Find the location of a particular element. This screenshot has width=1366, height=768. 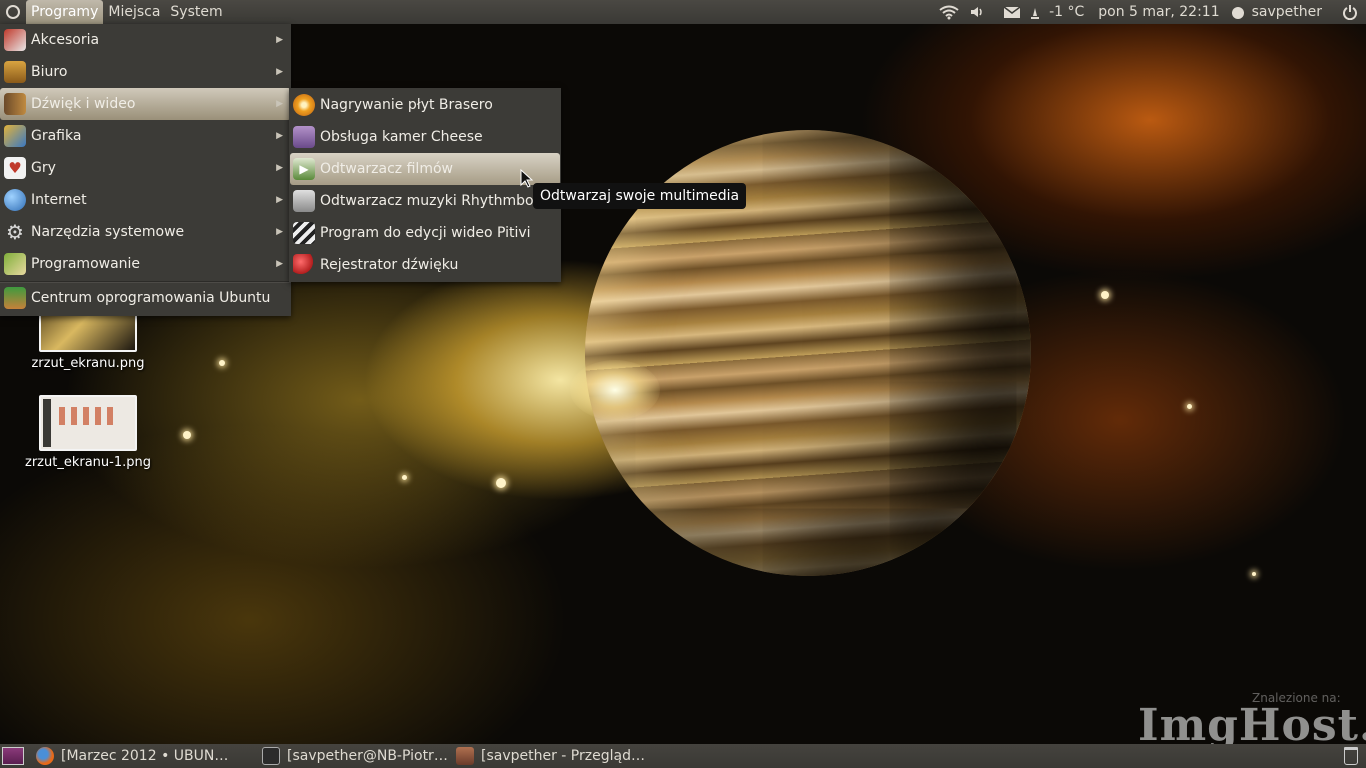

menu-item-centrum-oprogramowania: Centrum oprogramowania Ubuntu is located at coordinates (145, 298).